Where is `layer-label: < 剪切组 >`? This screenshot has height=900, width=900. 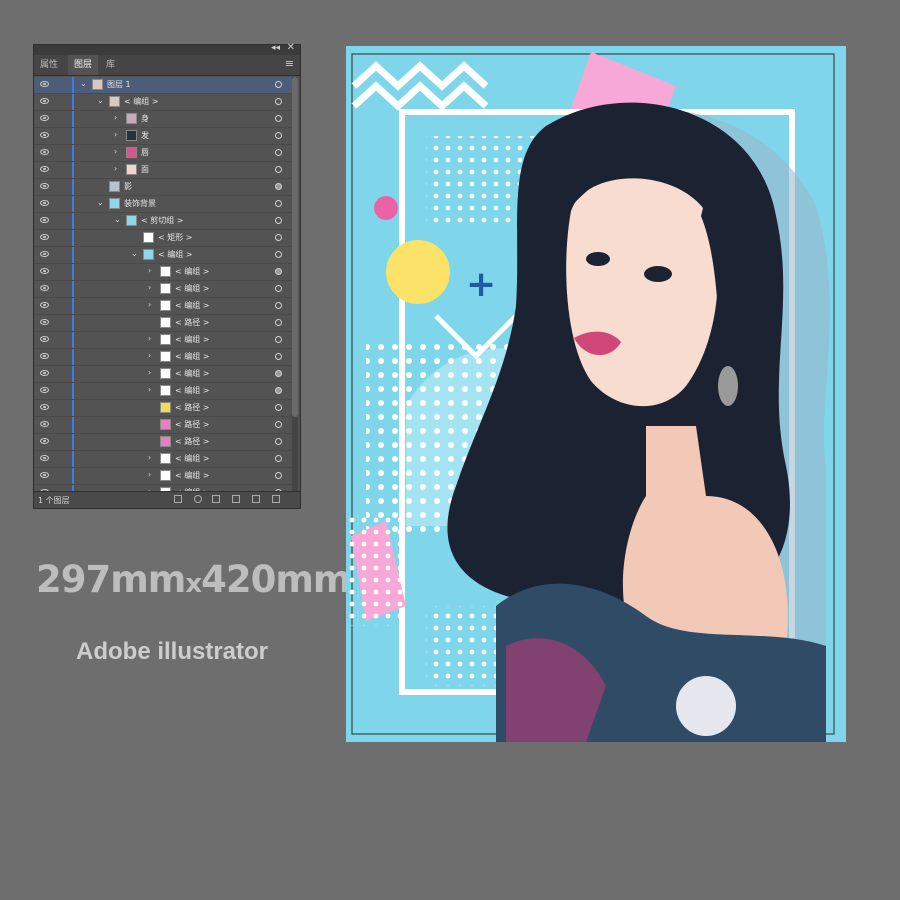
layer-label: < 剪切组 > is located at coordinates (162, 220).